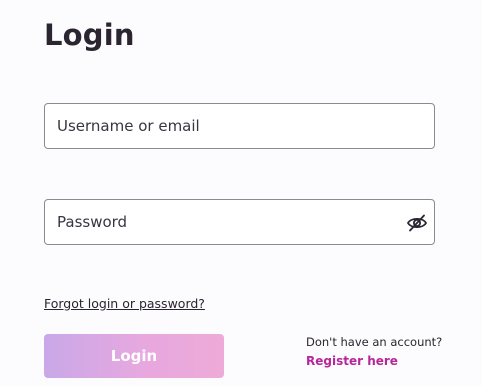  I want to click on page-title: Login, so click(89, 35).